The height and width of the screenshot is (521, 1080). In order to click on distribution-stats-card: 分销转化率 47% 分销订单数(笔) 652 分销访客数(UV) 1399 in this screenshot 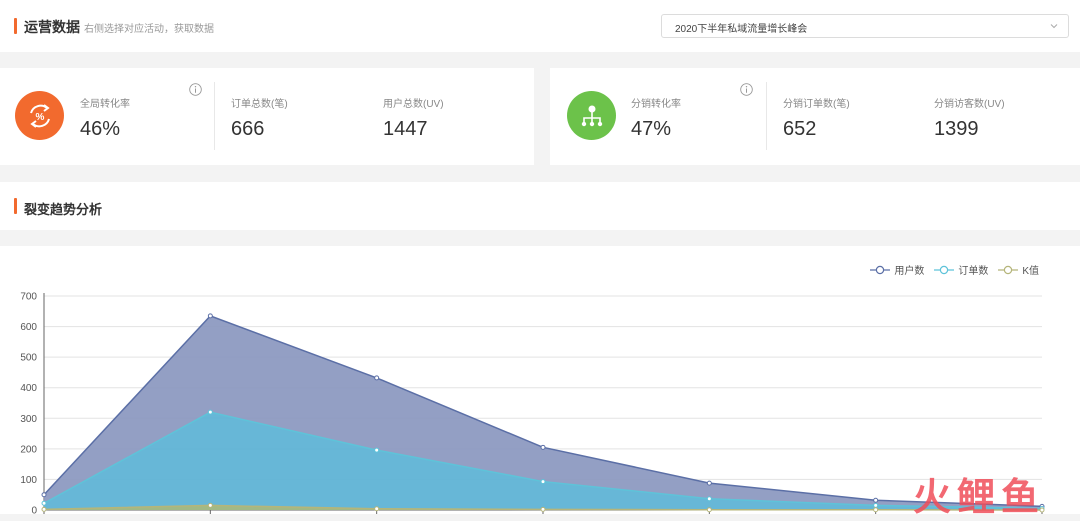, I will do `click(815, 116)`.